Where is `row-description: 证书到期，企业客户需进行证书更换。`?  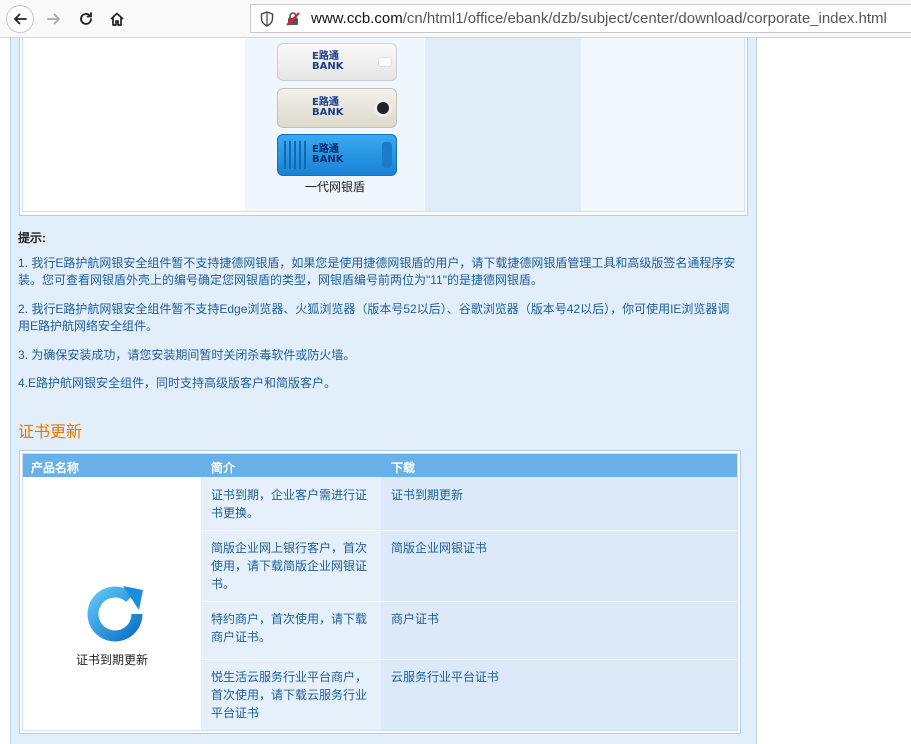
row-description: 证书到期，企业客户需进行证书更换。 is located at coordinates (289, 504).